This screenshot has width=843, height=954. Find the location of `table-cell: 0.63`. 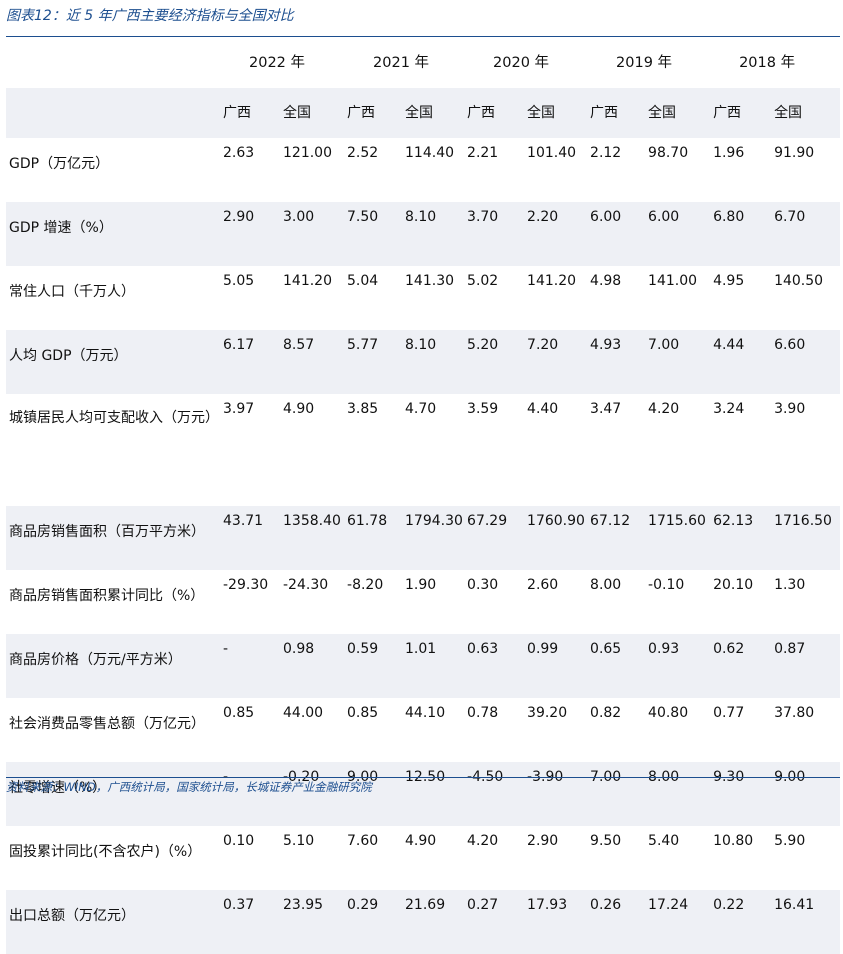

table-cell: 0.63 is located at coordinates (495, 666).